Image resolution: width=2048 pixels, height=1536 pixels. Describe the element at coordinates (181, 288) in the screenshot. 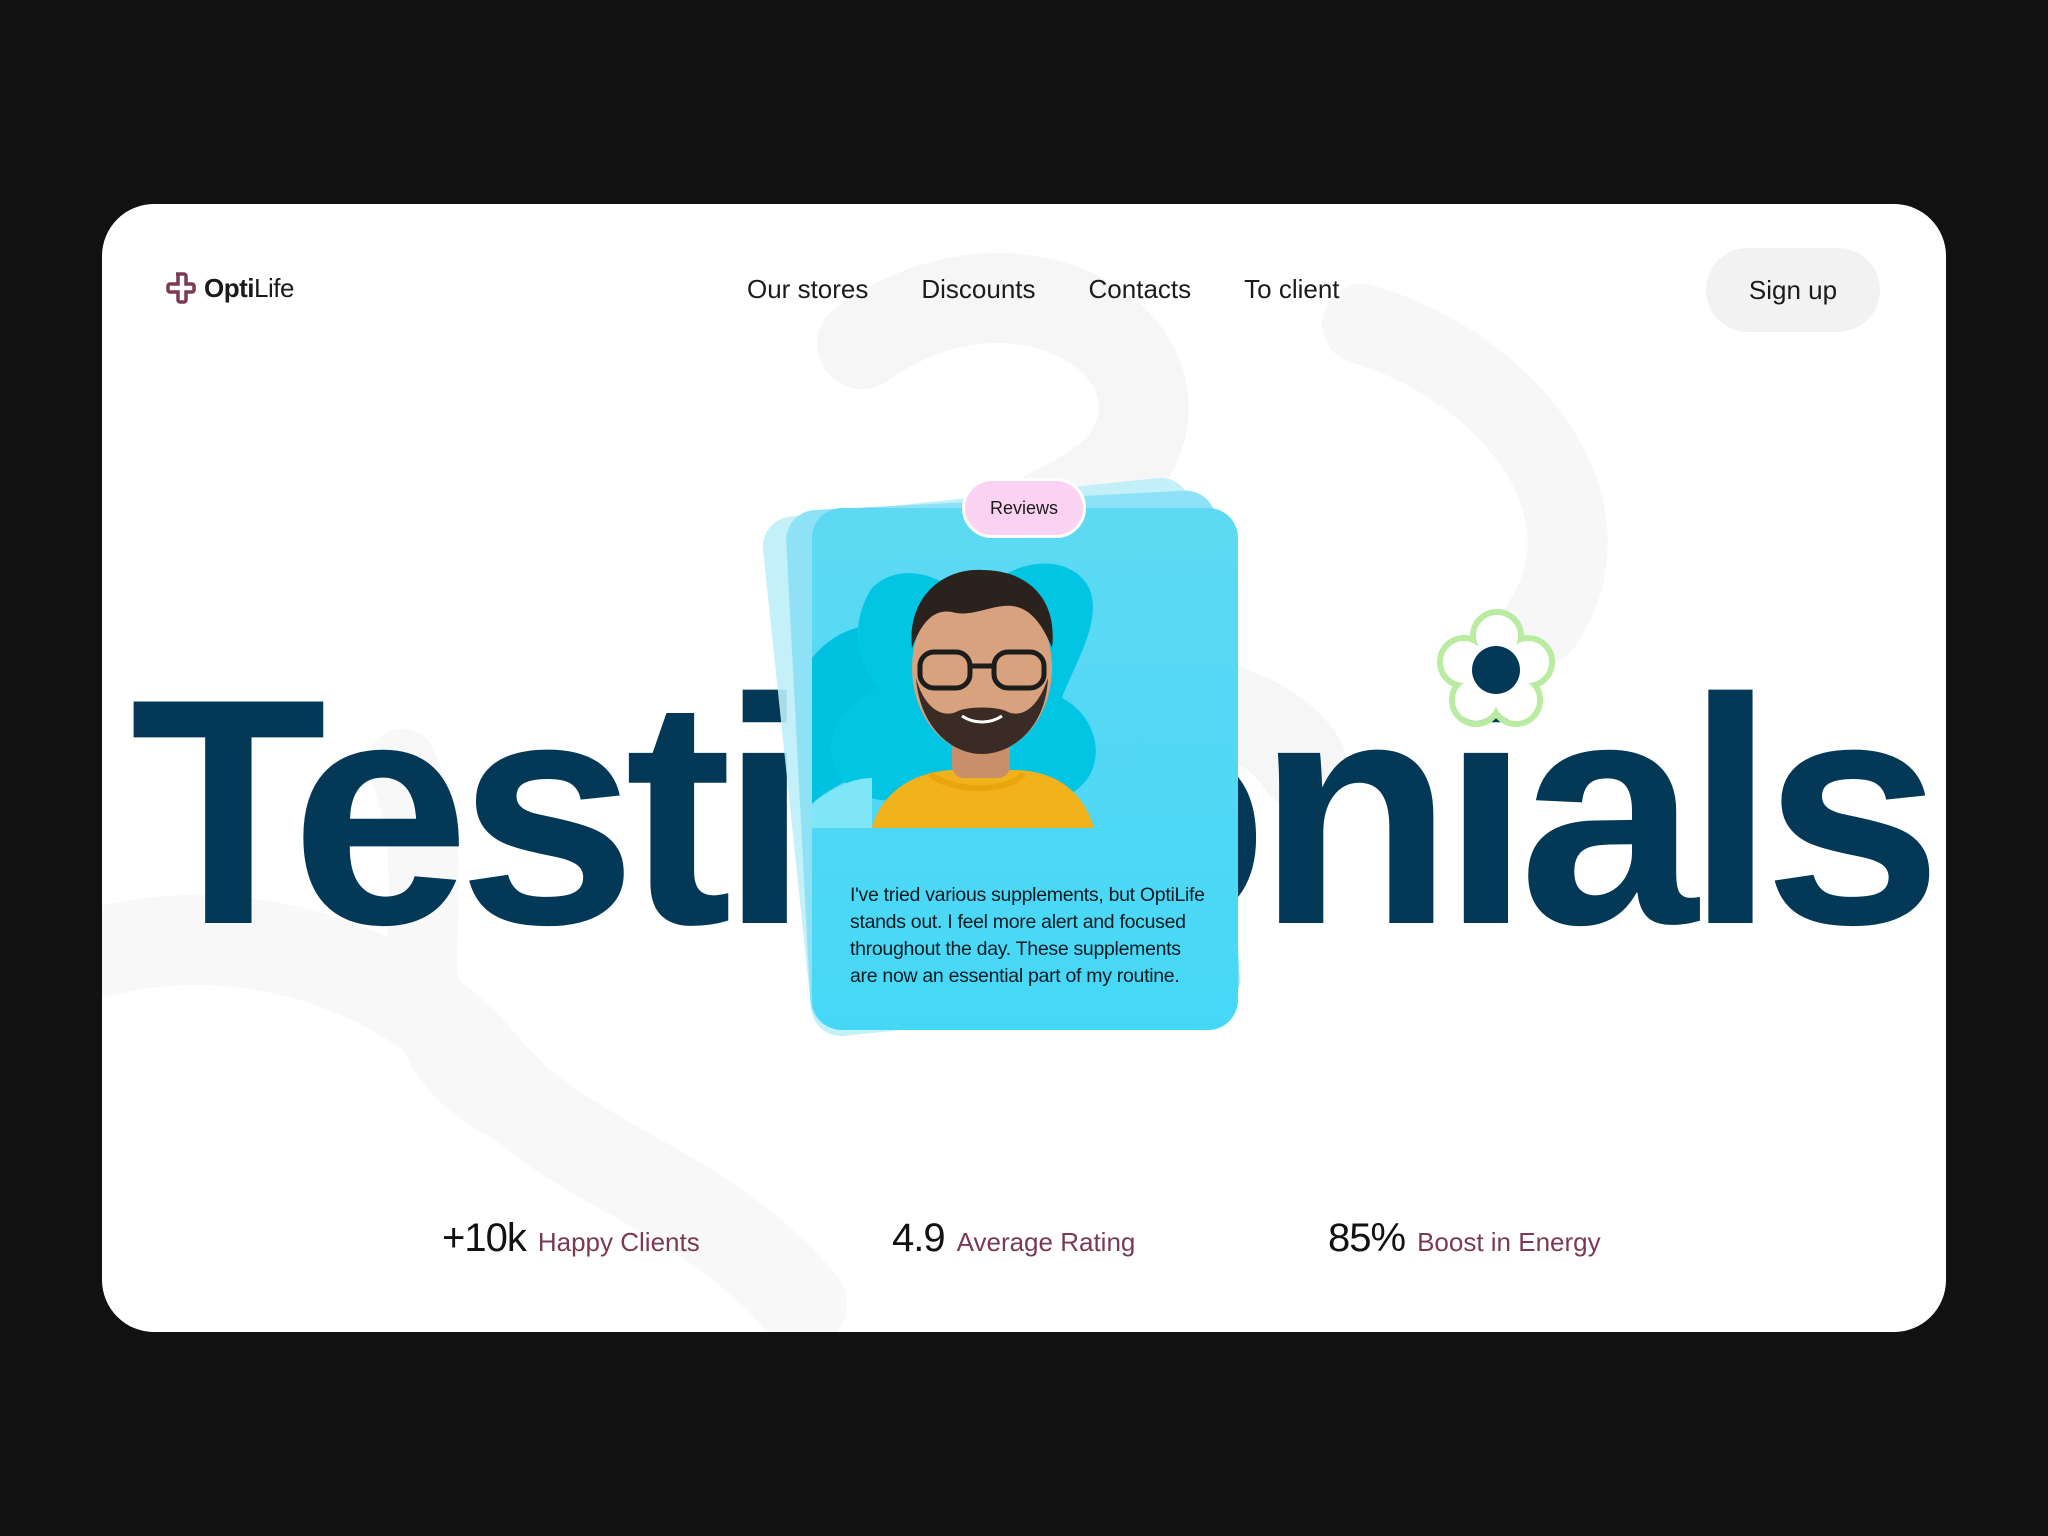

I see `cross-logo-icon` at that location.